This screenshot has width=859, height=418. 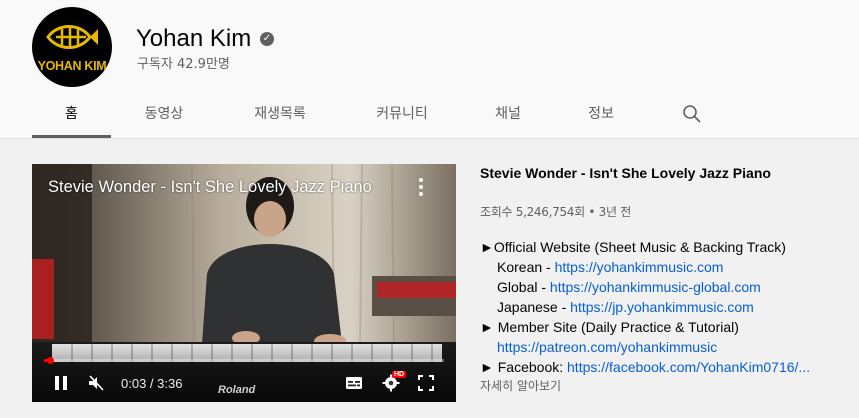 I want to click on logo-text: YOHAN KIM, so click(x=72, y=66).